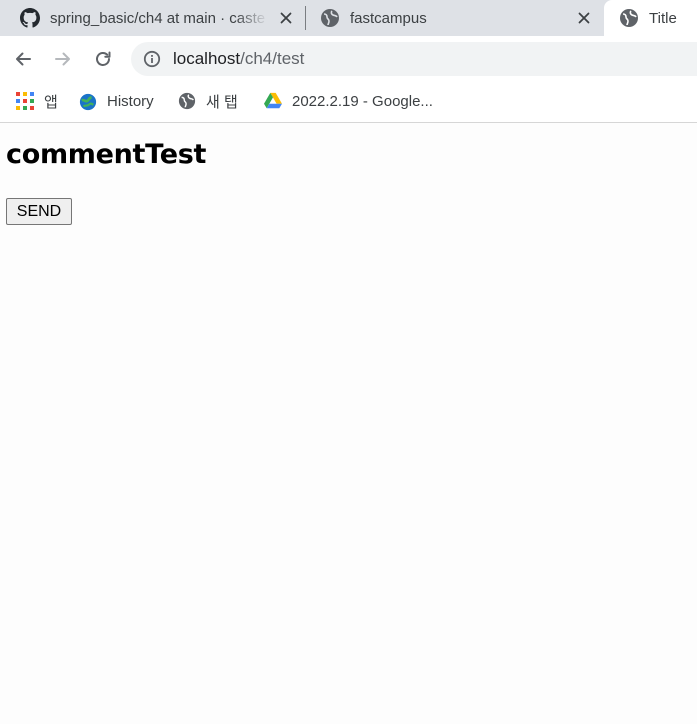  I want to click on apps-grid-icon, so click(25, 101).